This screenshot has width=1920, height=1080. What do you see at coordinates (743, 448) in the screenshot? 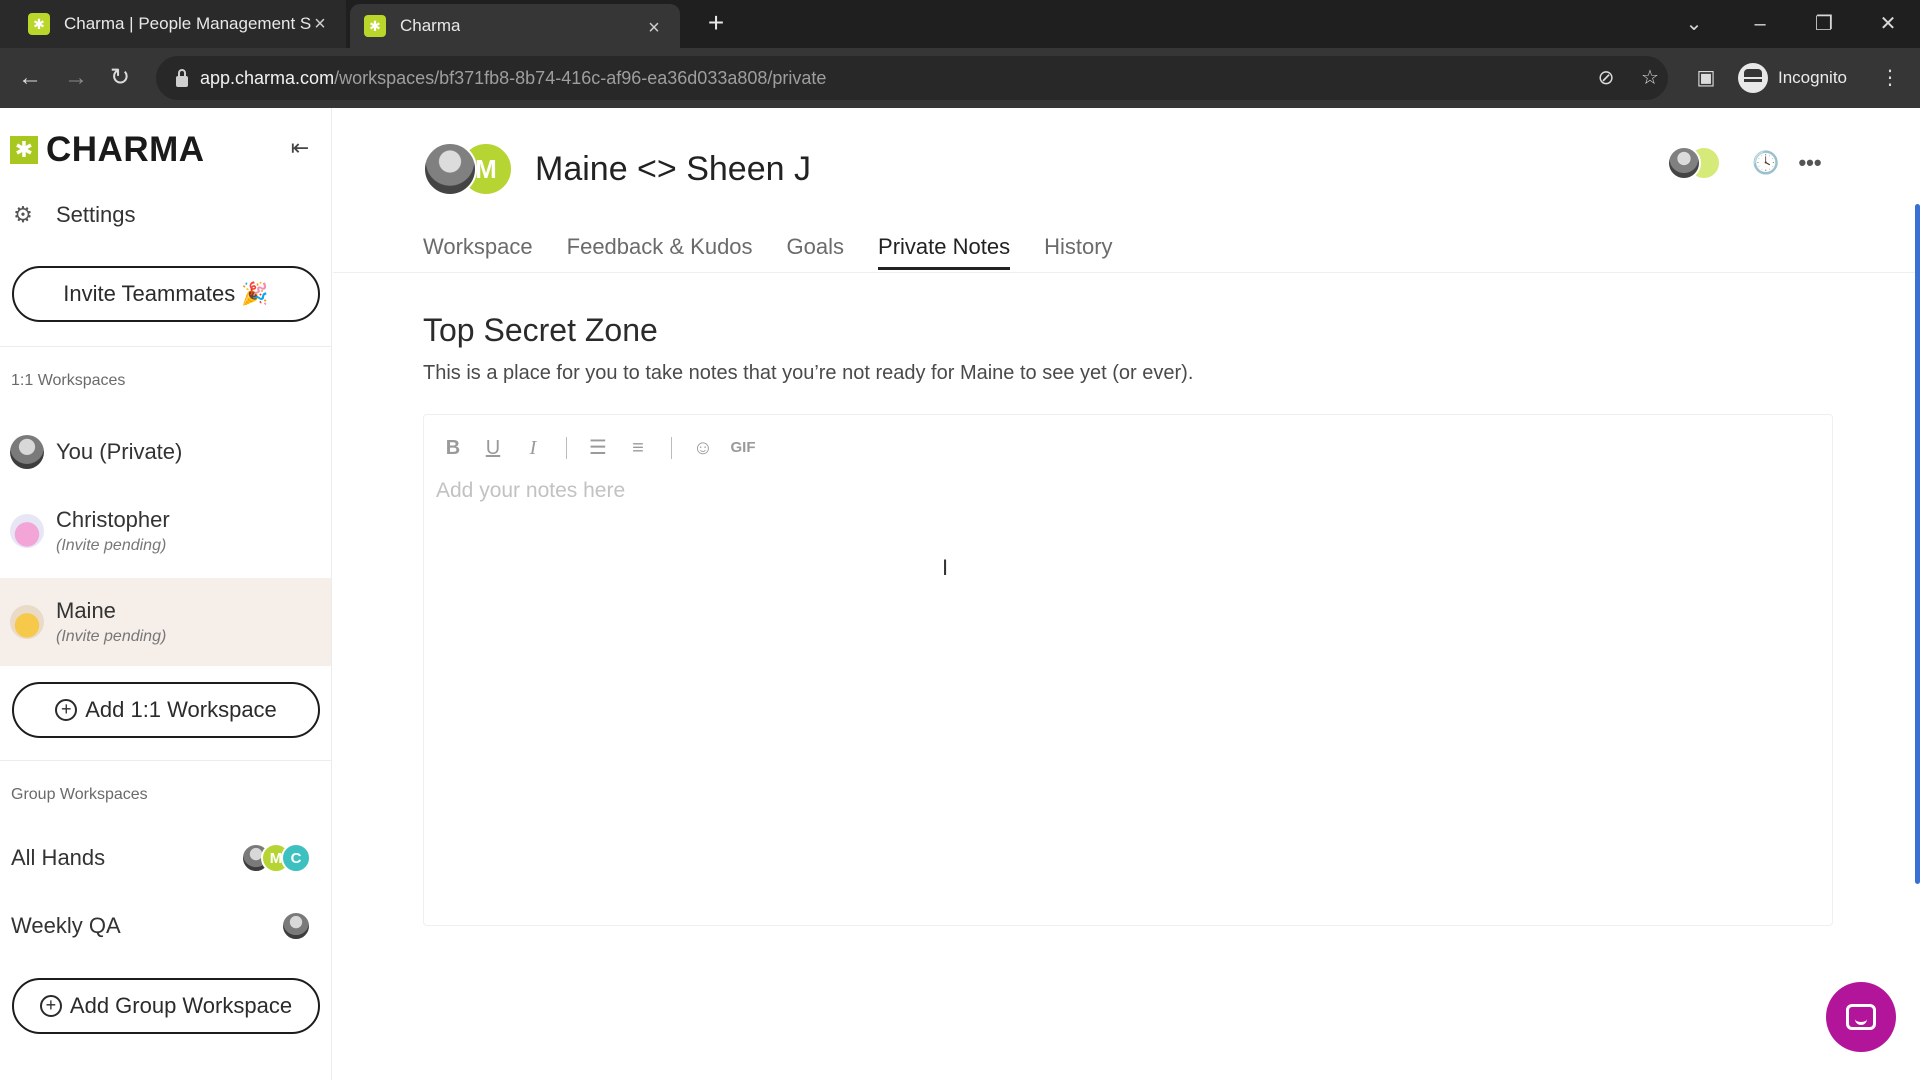
I see `gif-button: GIF` at bounding box center [743, 448].